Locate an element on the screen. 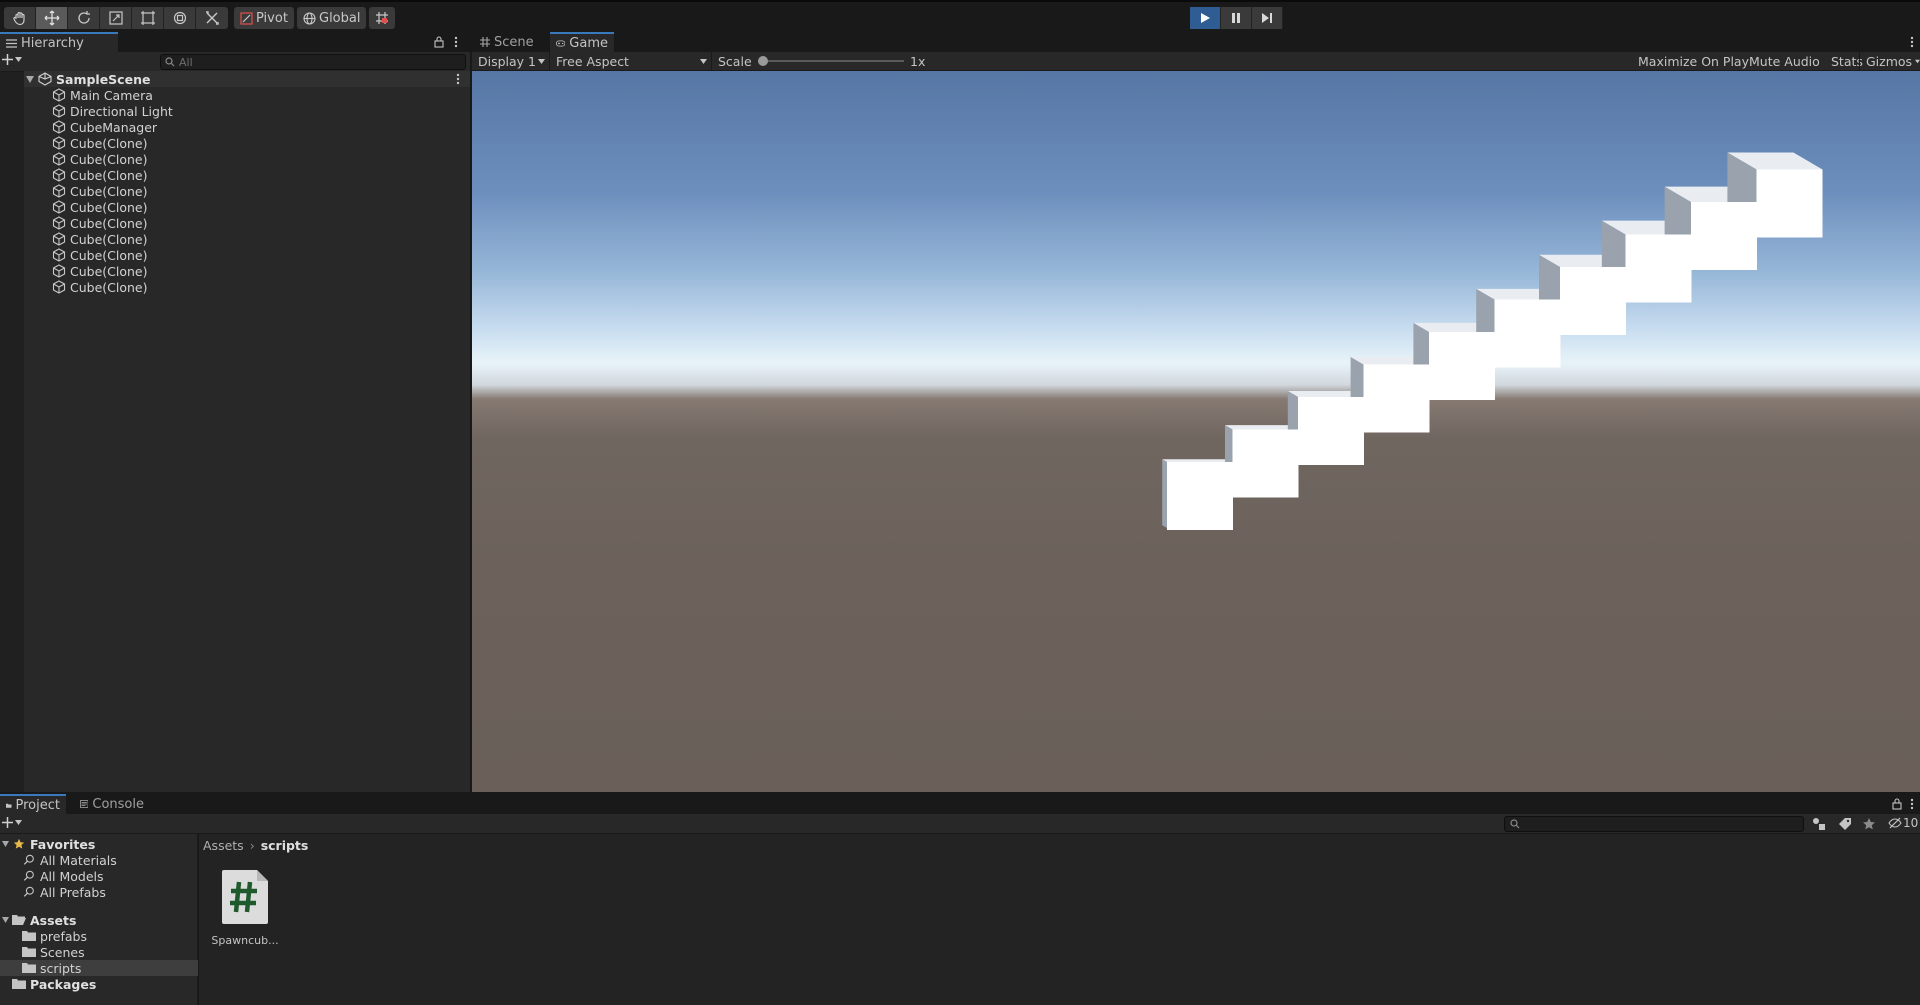 Image resolution: width=1920 pixels, height=1005 pixels. project-tab-label: Project is located at coordinates (37, 805).